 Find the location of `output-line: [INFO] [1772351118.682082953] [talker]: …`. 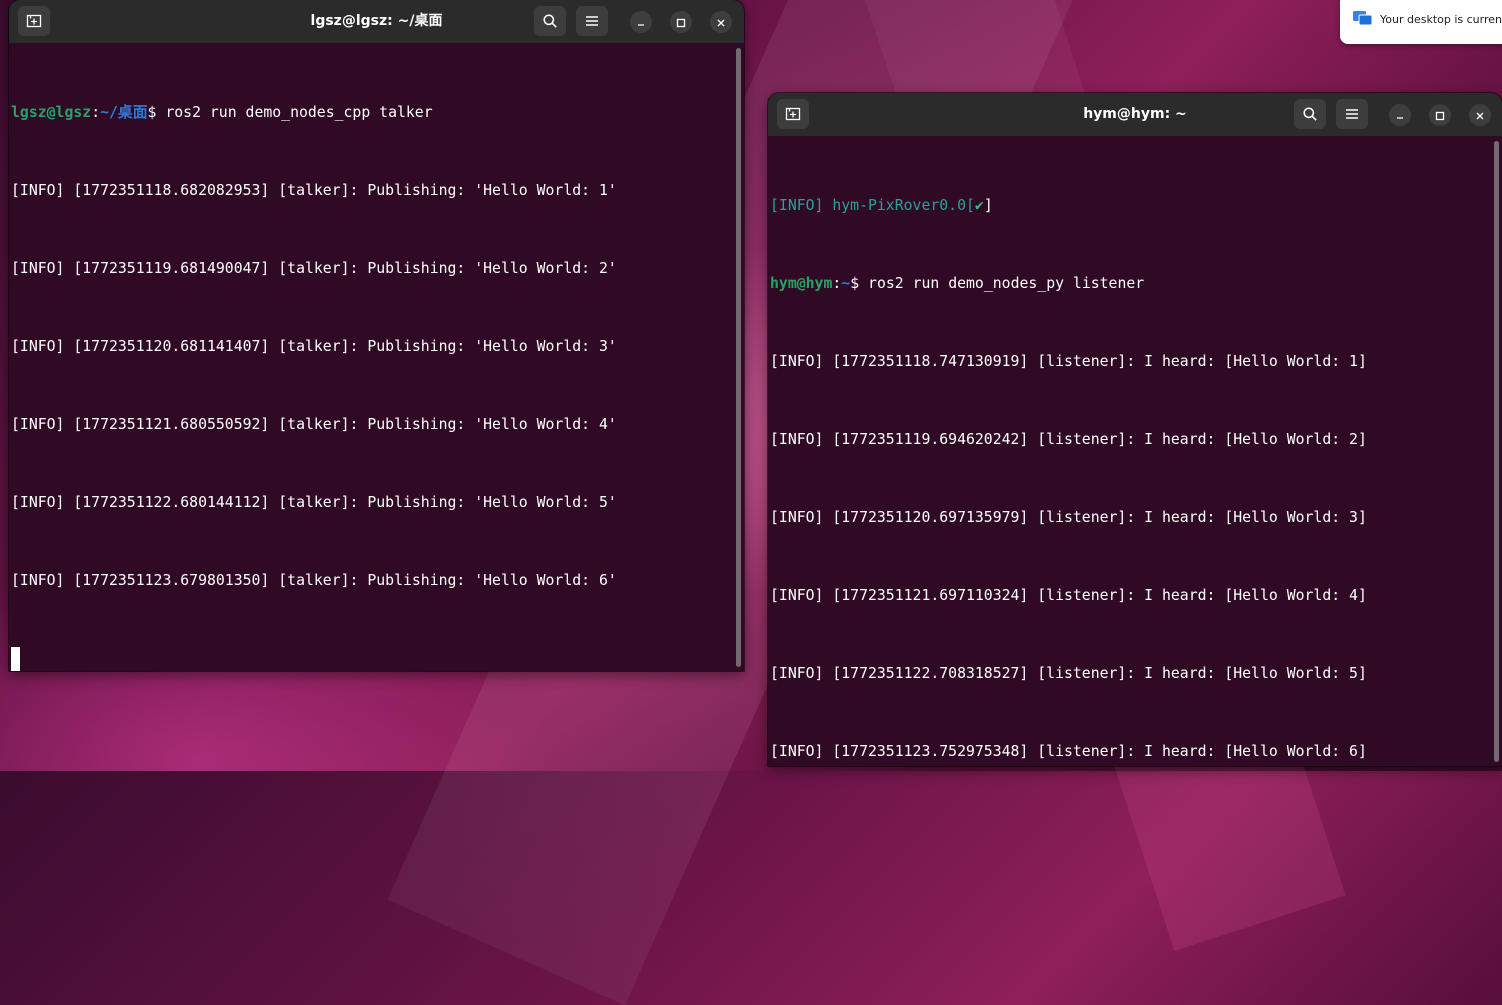

output-line: [INFO] [1772351118.682082953] [talker]: … is located at coordinates (314, 190).